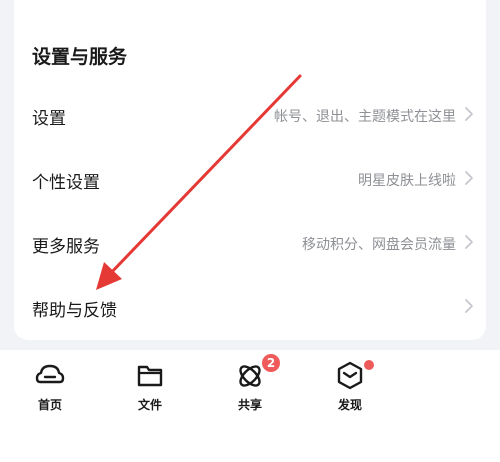 This screenshot has width=500, height=462. I want to click on tab-discover: 发现, so click(350, 385).